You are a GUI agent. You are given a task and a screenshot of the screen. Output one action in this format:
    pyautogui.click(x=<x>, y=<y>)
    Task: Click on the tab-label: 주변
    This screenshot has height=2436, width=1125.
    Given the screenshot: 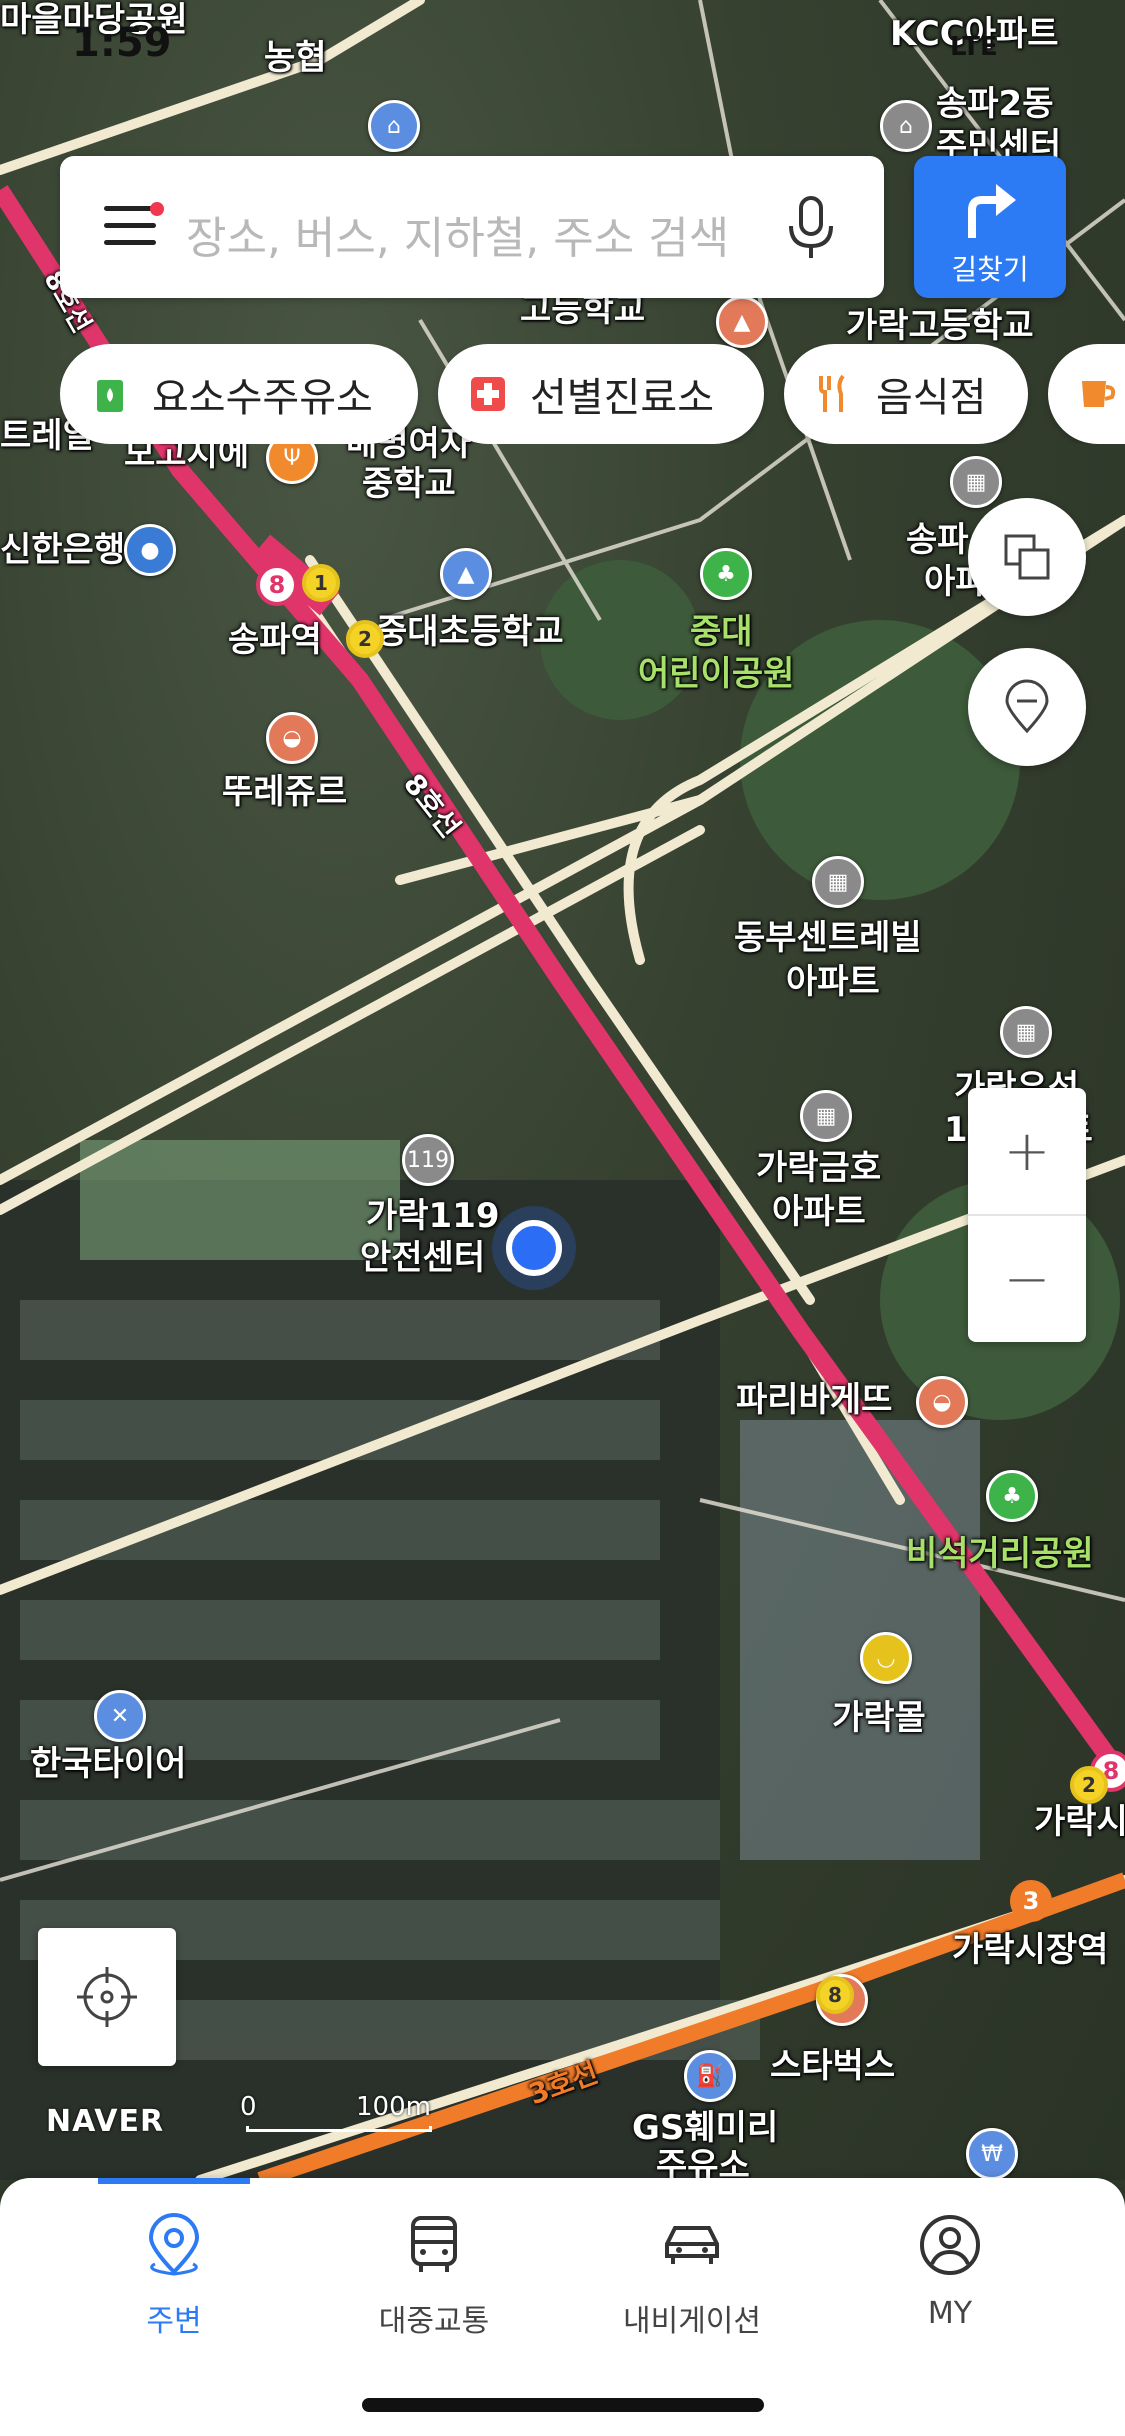 What is the action you would take?
    pyautogui.click(x=174, y=2321)
    